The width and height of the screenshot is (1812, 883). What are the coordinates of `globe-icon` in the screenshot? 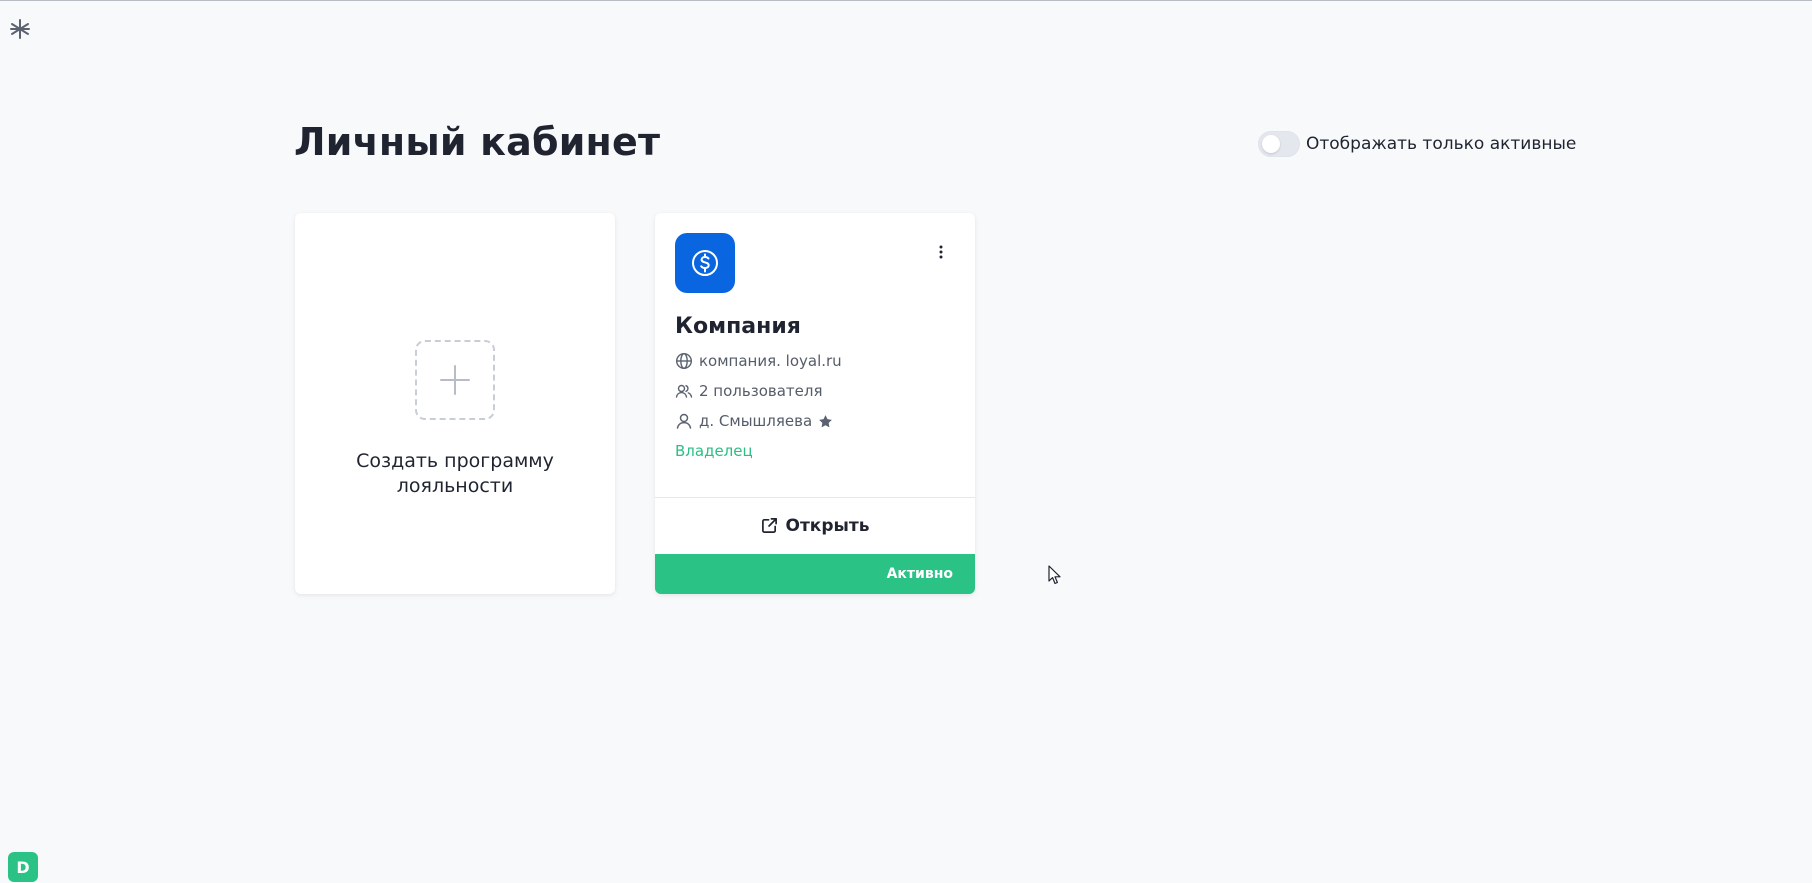 It's located at (684, 361).